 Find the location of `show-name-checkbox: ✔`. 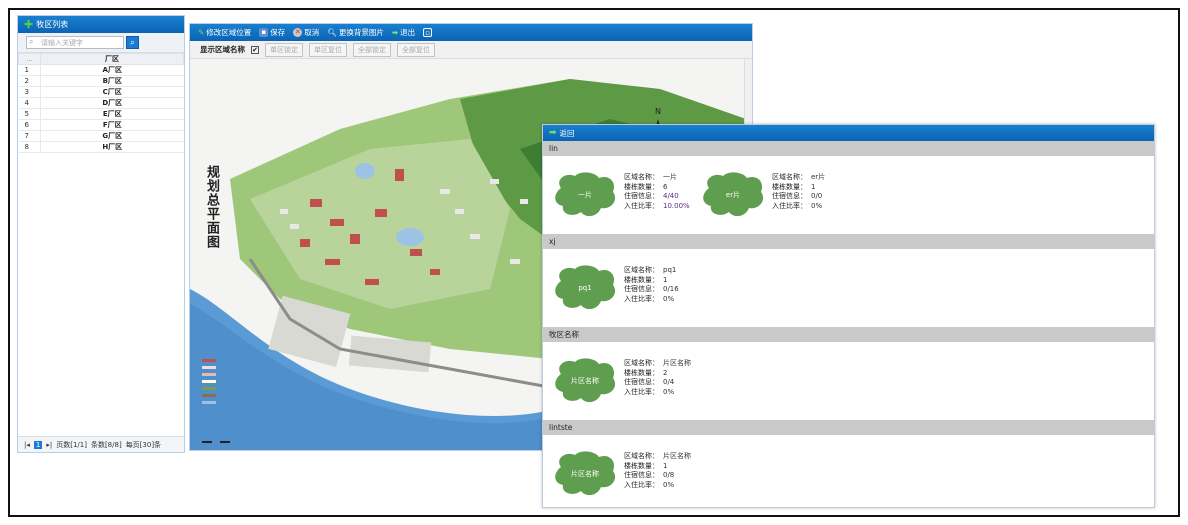

show-name-checkbox: ✔ is located at coordinates (255, 49).